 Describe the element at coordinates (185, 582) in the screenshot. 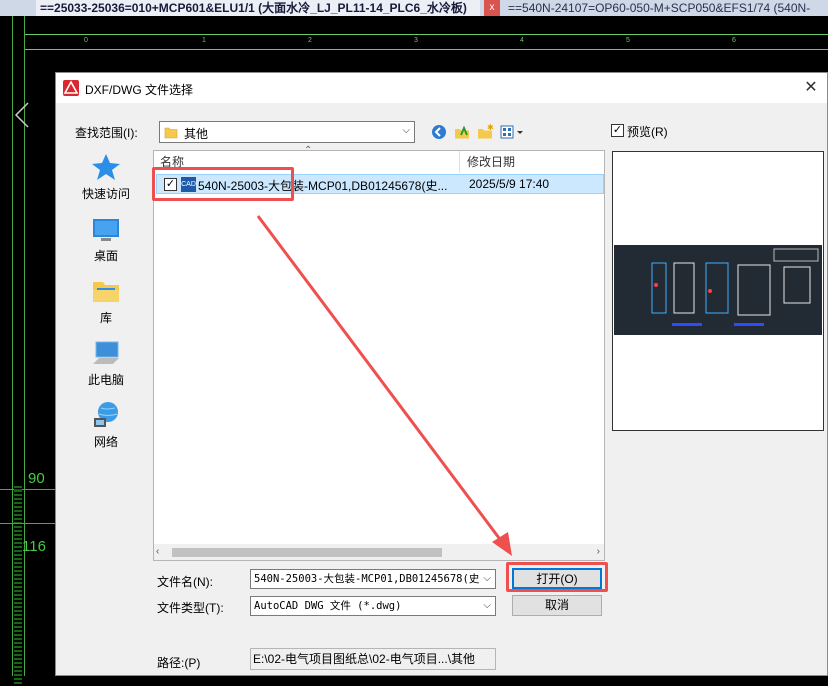

I see `filename-label: 文件名(N):` at that location.